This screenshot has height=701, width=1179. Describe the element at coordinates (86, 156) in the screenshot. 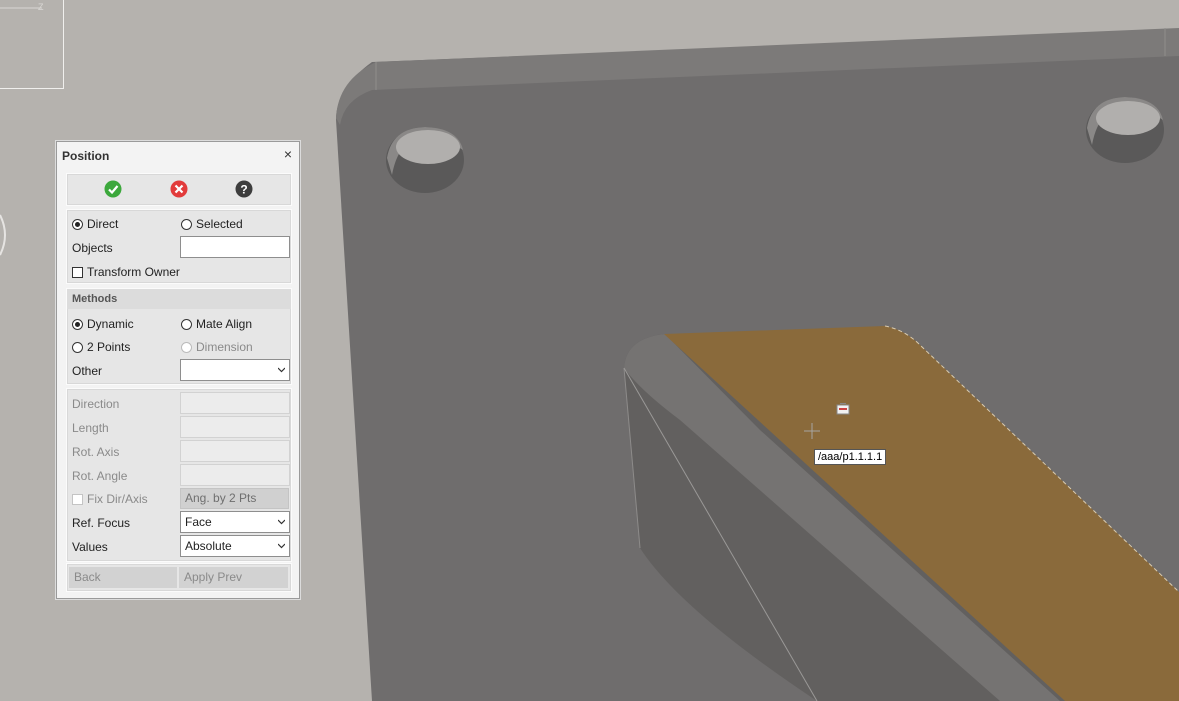

I see `dialog-title: Position` at that location.